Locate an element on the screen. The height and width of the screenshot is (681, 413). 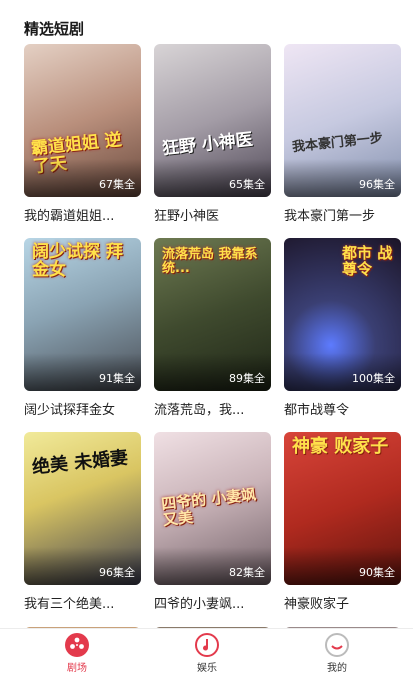
poster-tagline: 阔少试探 拜金女 is located at coordinates (77, 261).